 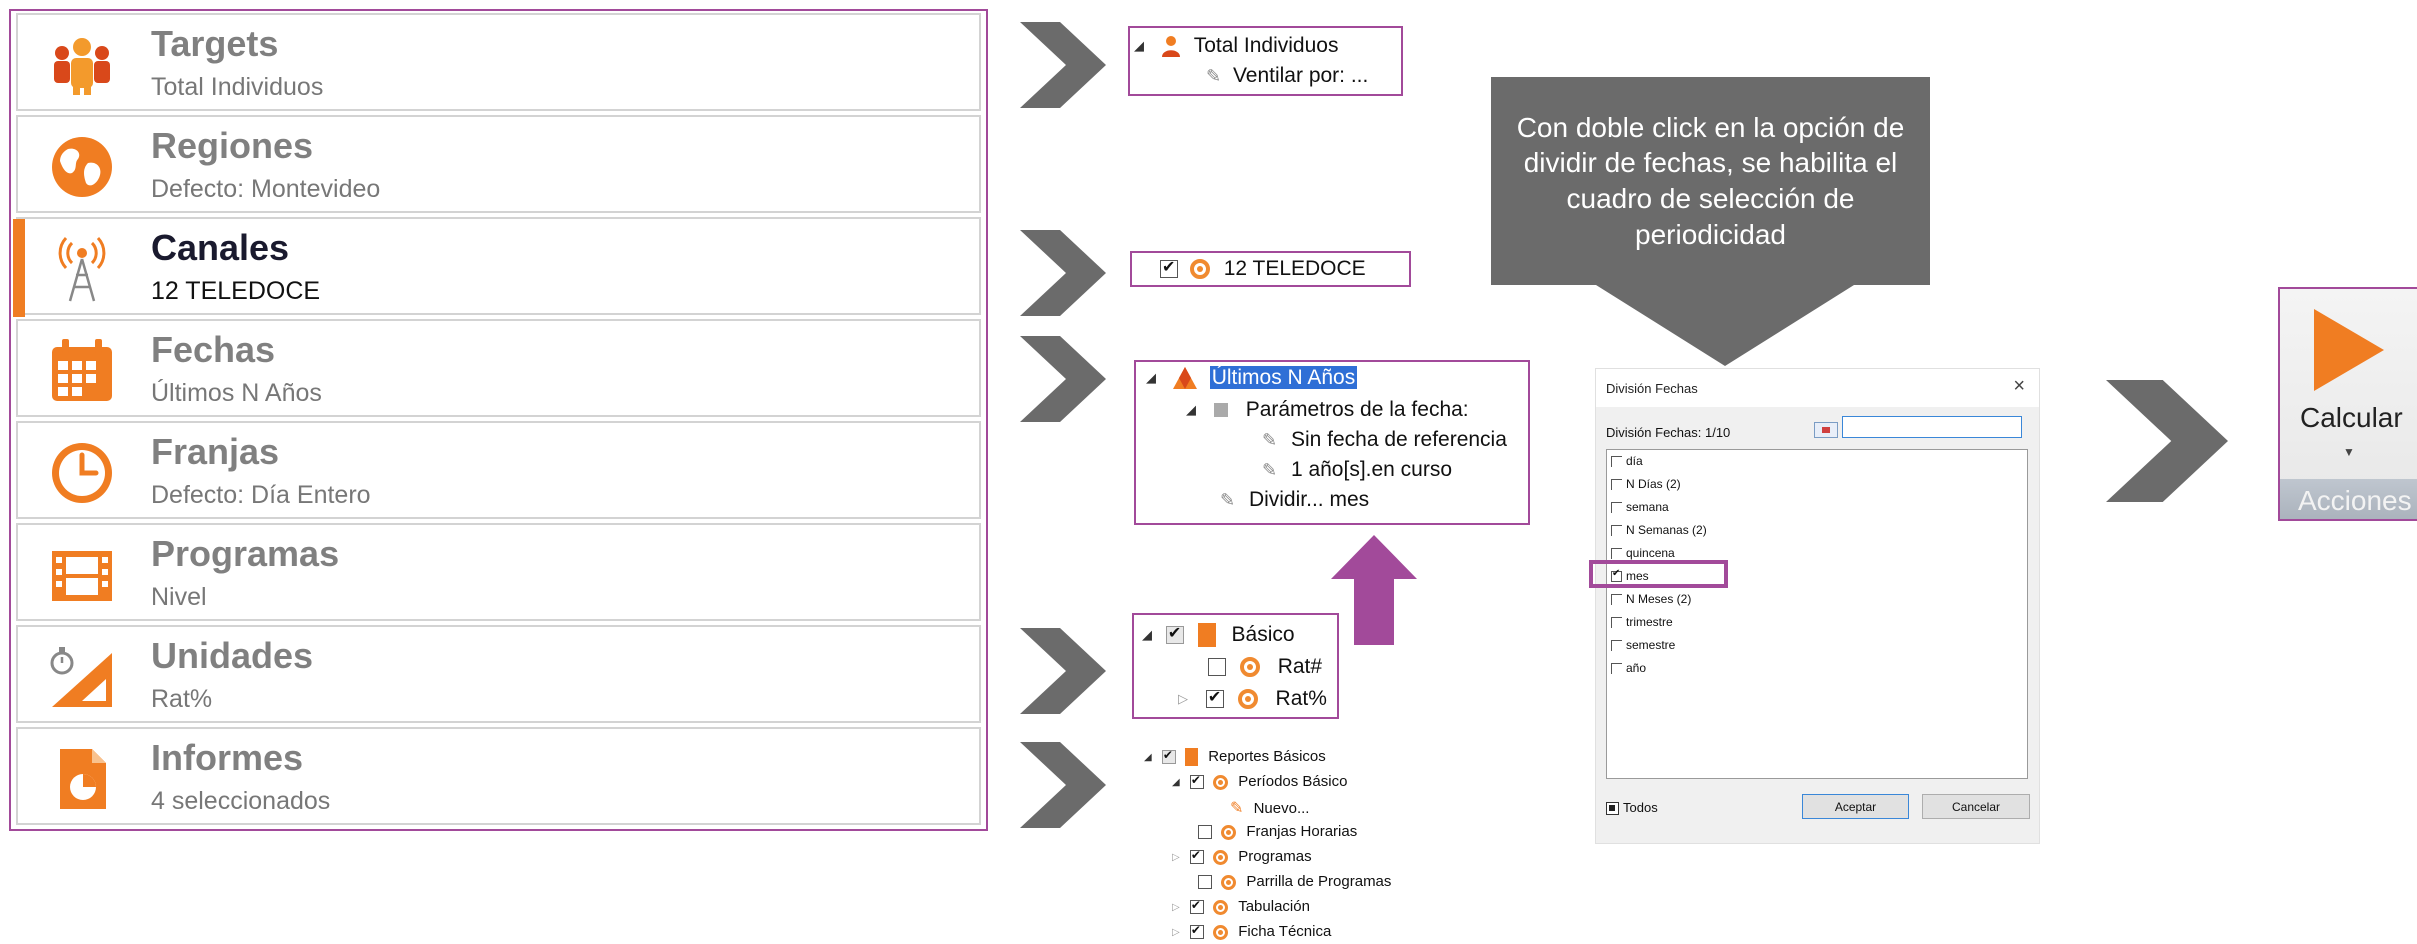 I want to click on list-item: semana, so click(x=1640, y=507).